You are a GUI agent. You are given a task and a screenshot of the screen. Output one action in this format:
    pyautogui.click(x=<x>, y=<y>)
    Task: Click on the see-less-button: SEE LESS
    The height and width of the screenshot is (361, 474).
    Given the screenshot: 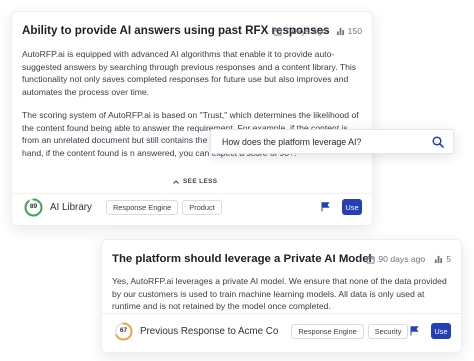 What is the action you would take?
    pyautogui.click(x=195, y=181)
    